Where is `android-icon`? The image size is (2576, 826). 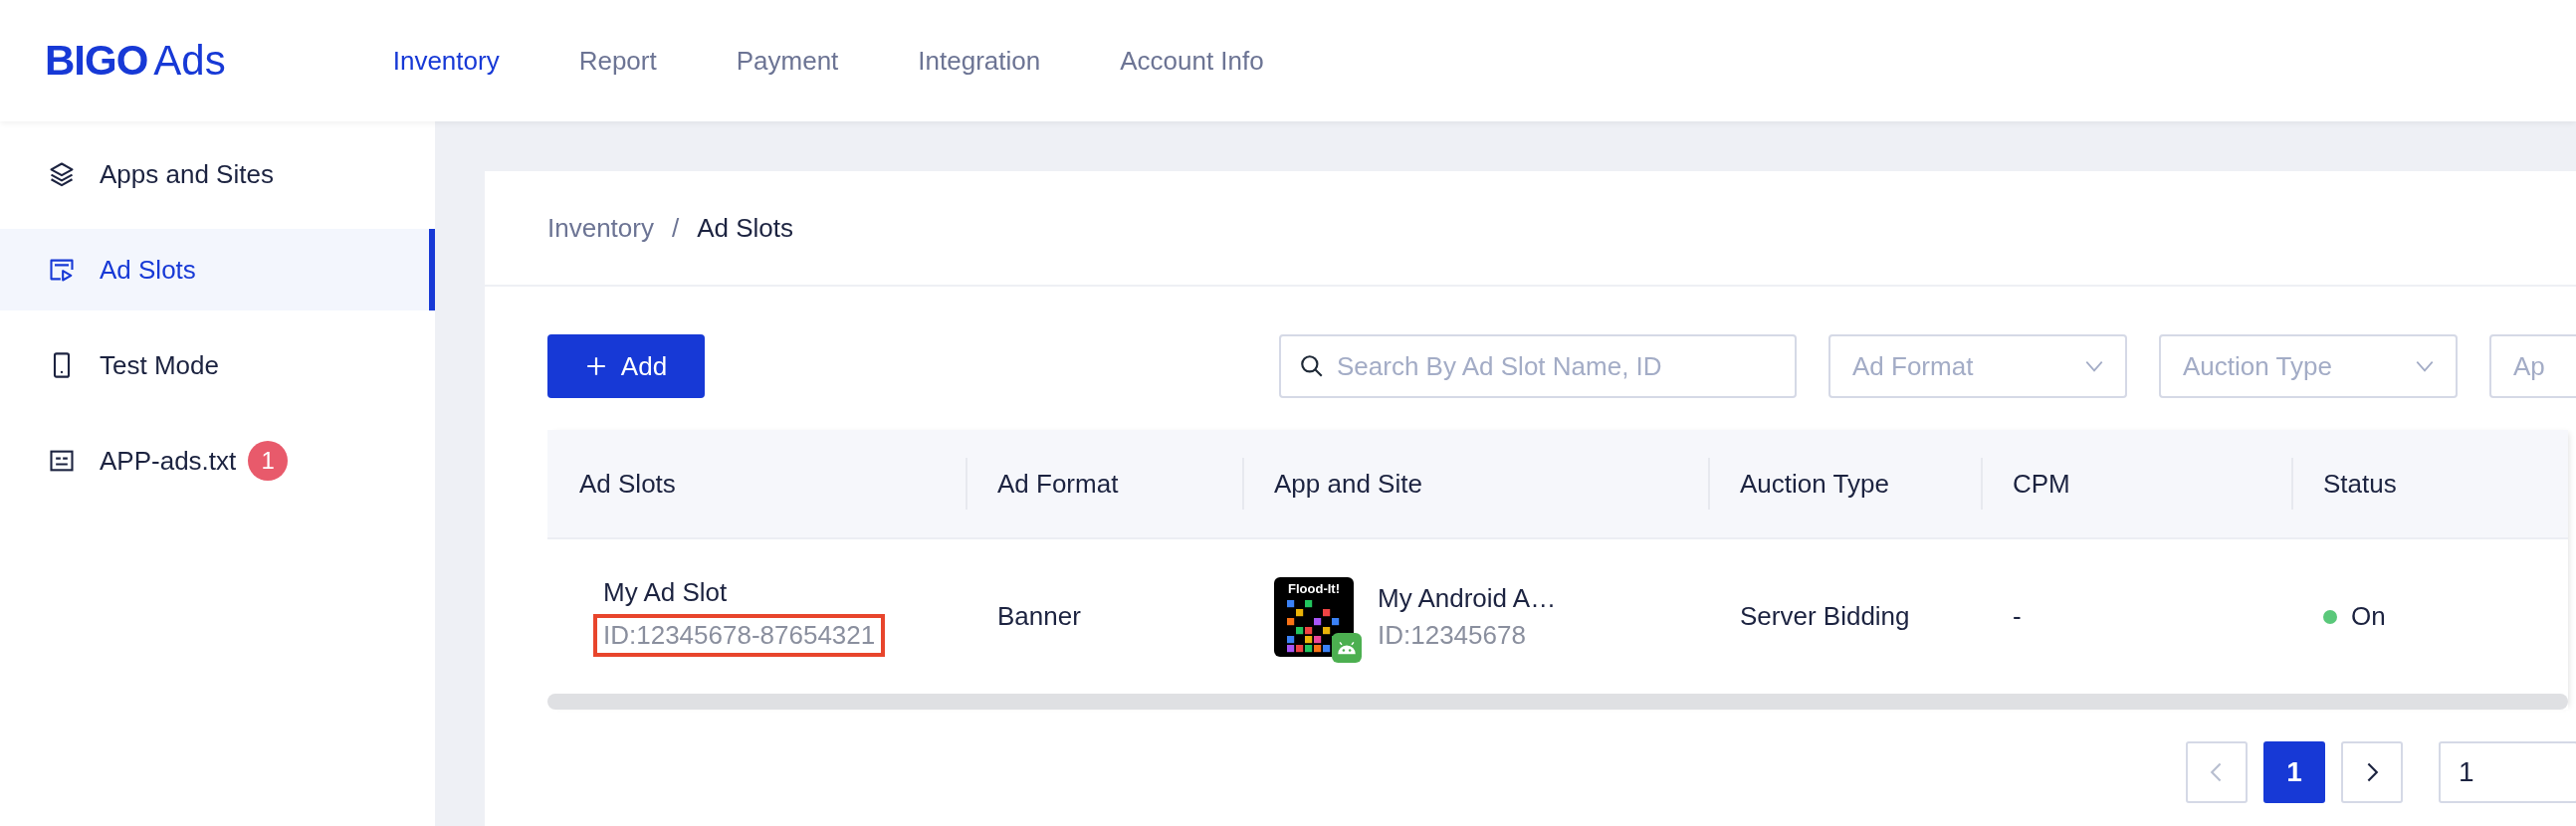 android-icon is located at coordinates (1347, 647).